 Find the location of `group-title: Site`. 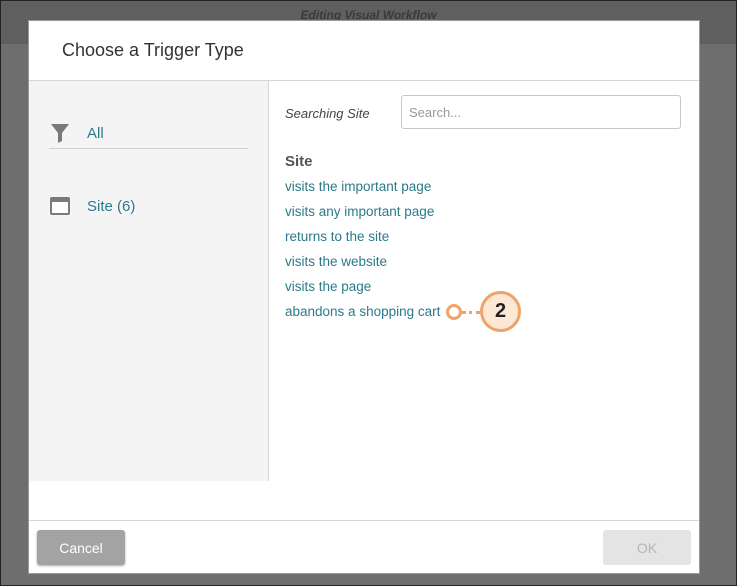

group-title: Site is located at coordinates (299, 161).